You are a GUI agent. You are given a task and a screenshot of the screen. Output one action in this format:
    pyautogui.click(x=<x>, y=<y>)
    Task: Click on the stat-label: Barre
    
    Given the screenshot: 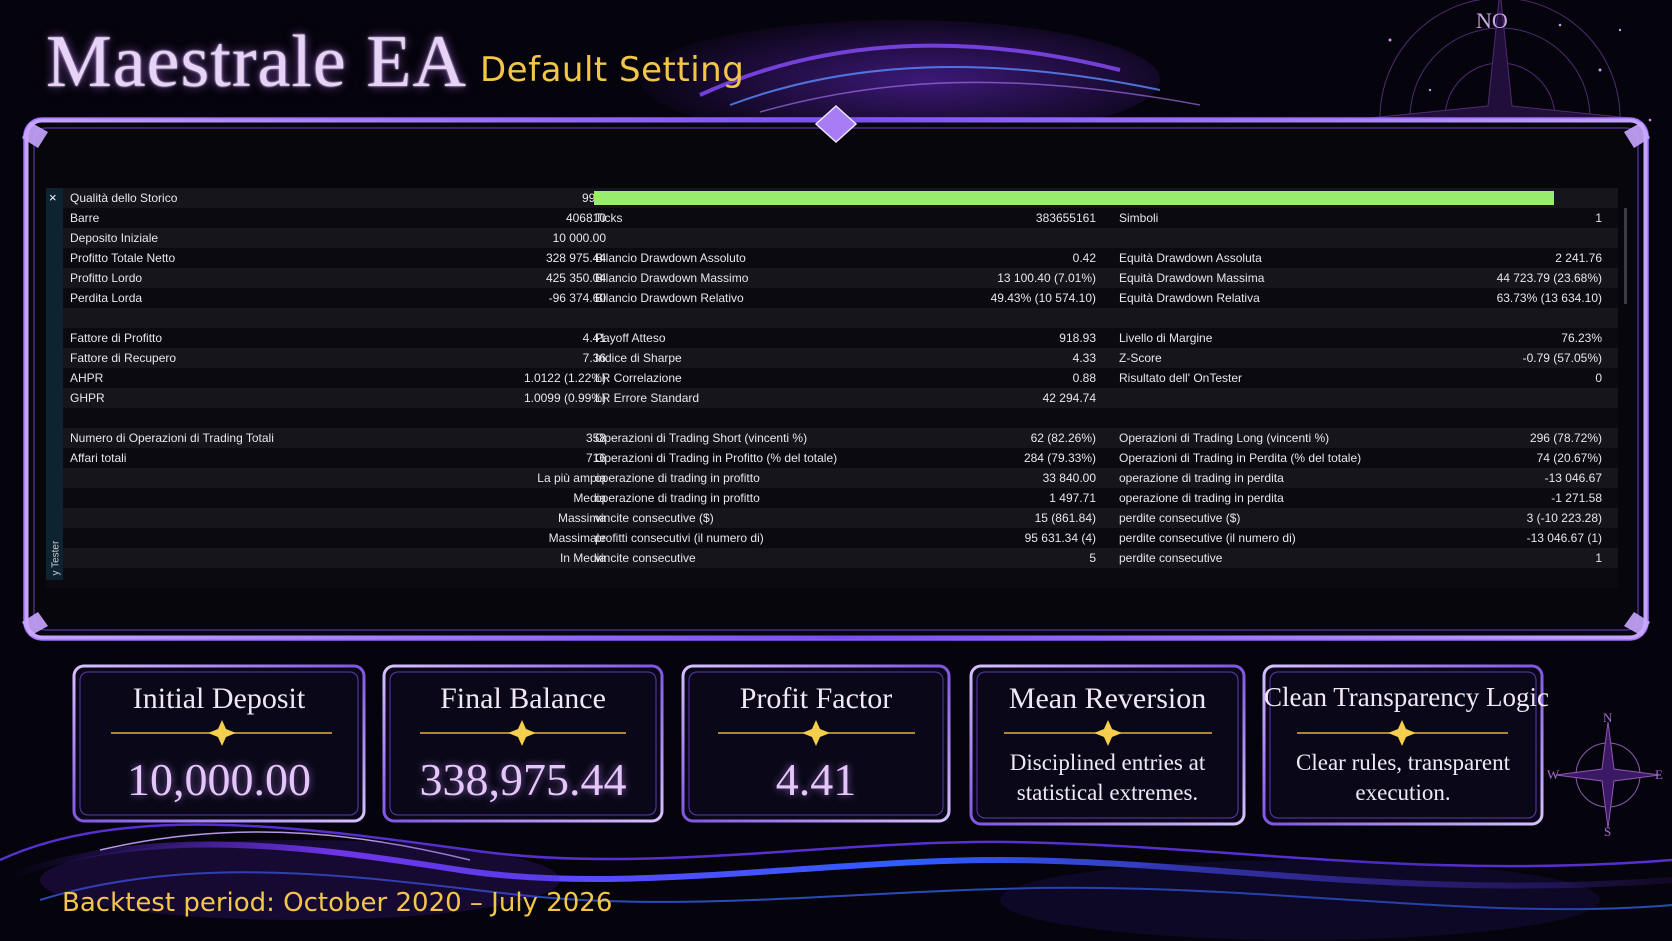 What is the action you would take?
    pyautogui.click(x=85, y=218)
    